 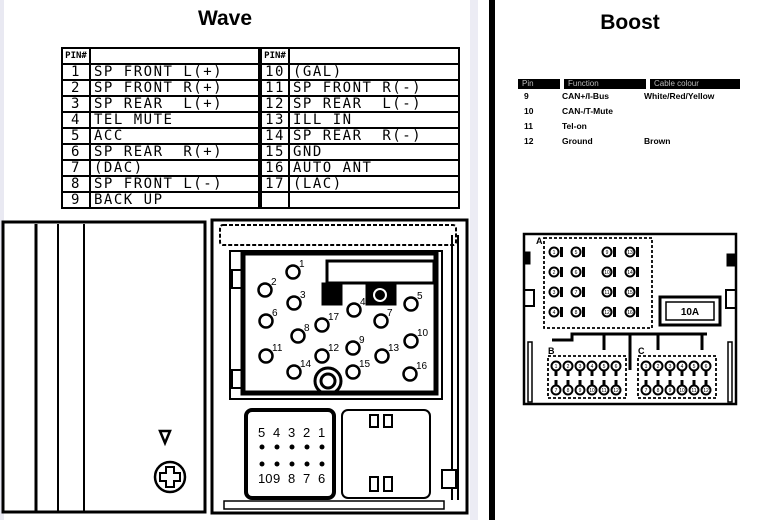 What do you see at coordinates (160, 136) in the screenshot?
I see `pin-row: 5 ACC` at bounding box center [160, 136].